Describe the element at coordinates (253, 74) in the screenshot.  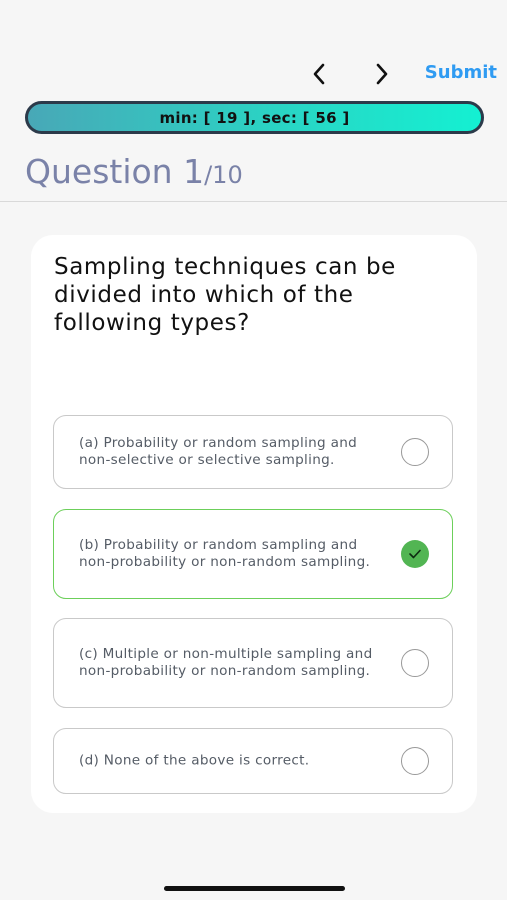
I see `nav-bar: Submit` at that location.